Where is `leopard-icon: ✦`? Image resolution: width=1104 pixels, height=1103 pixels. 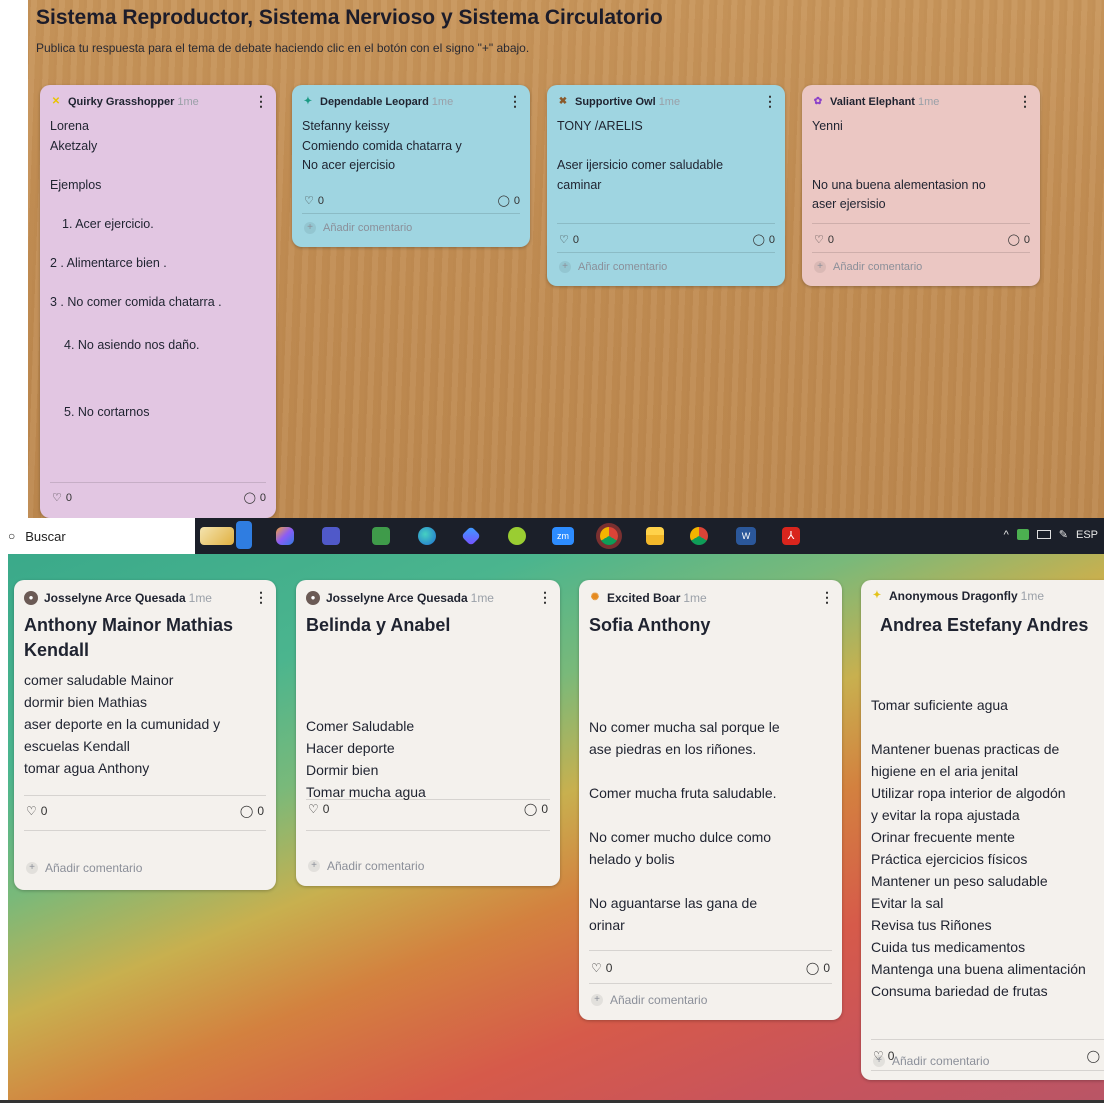
leopard-icon: ✦ is located at coordinates (308, 101).